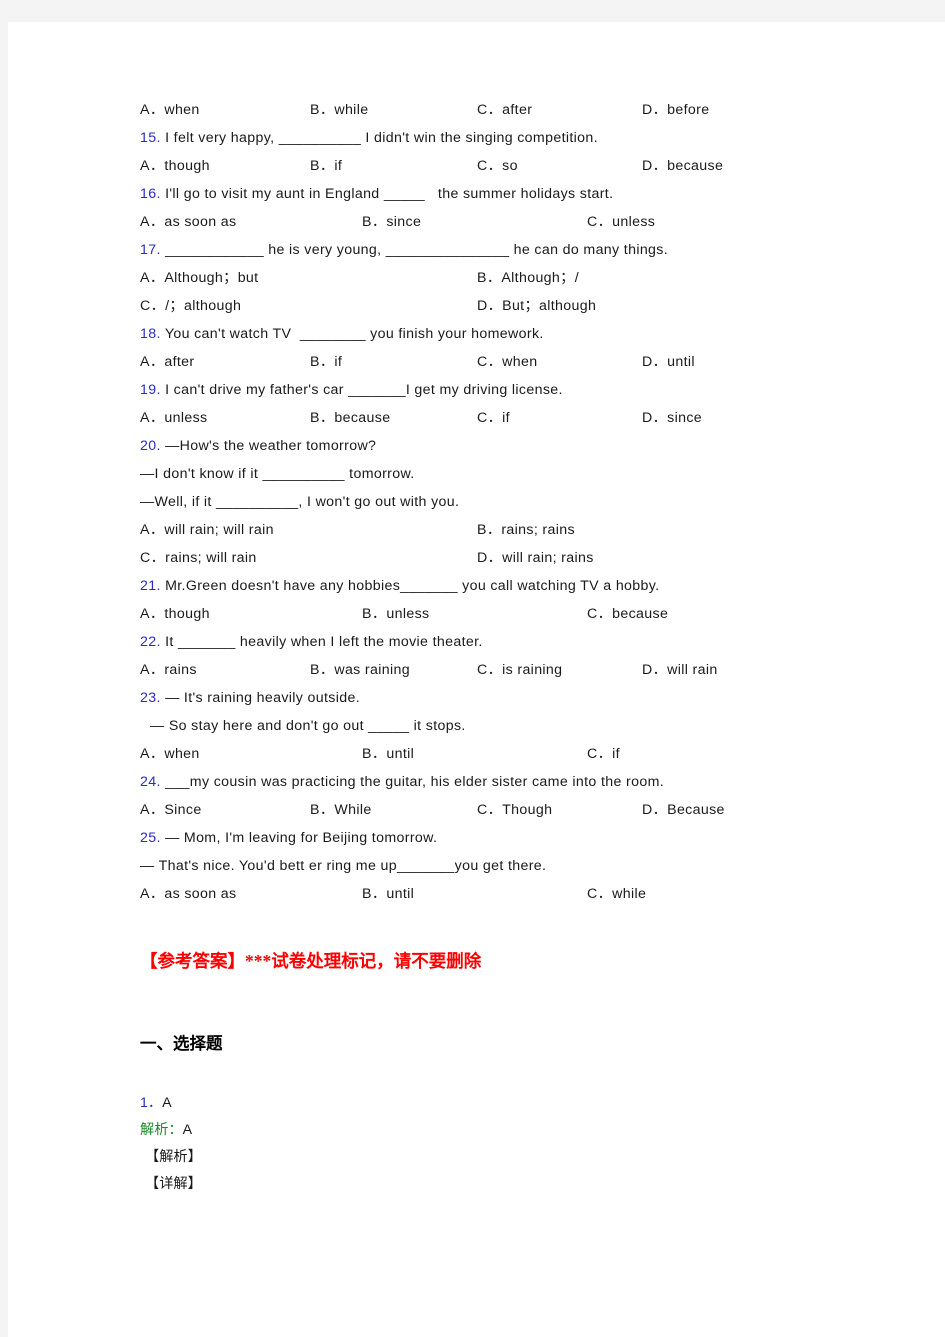 This screenshot has height=1337, width=945. What do you see at coordinates (311, 961) in the screenshot?
I see `answer-key-marker: 【参考答案】***试卷处理标记，请不要删除` at bounding box center [311, 961].